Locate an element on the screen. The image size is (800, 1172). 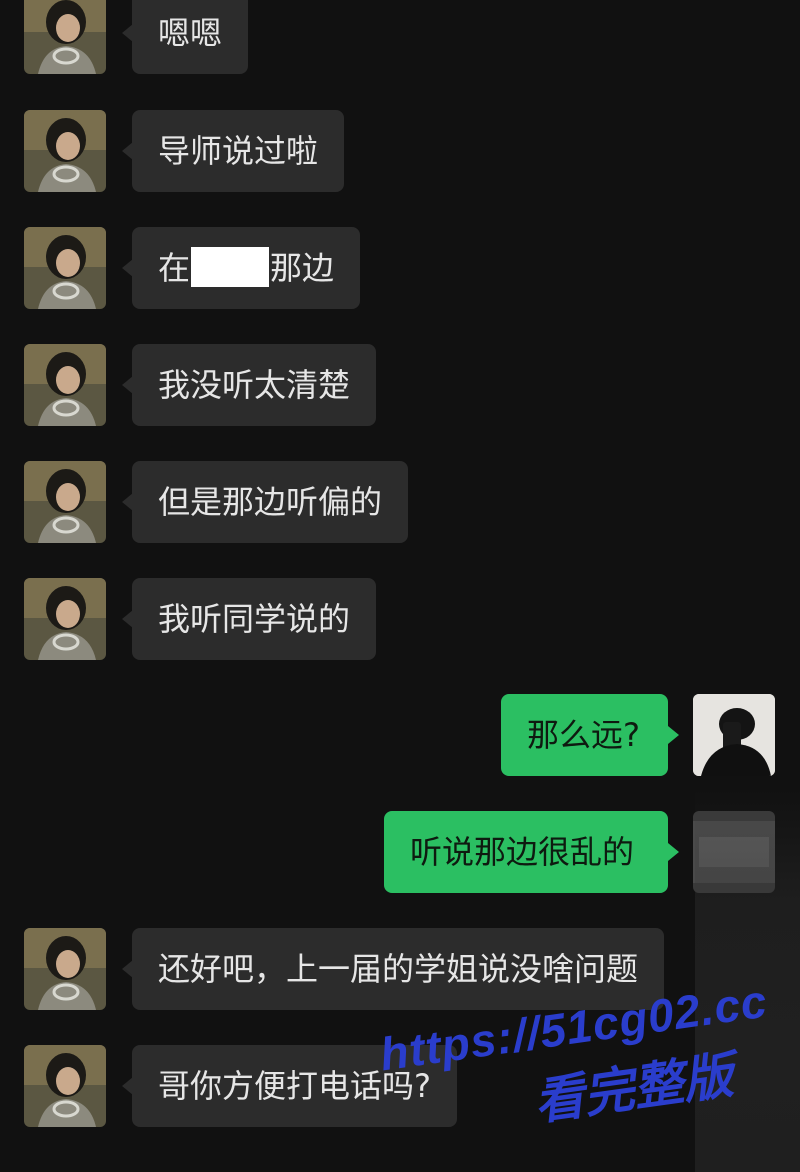
message-row: 我听同学说的 is located at coordinates (400, 620).